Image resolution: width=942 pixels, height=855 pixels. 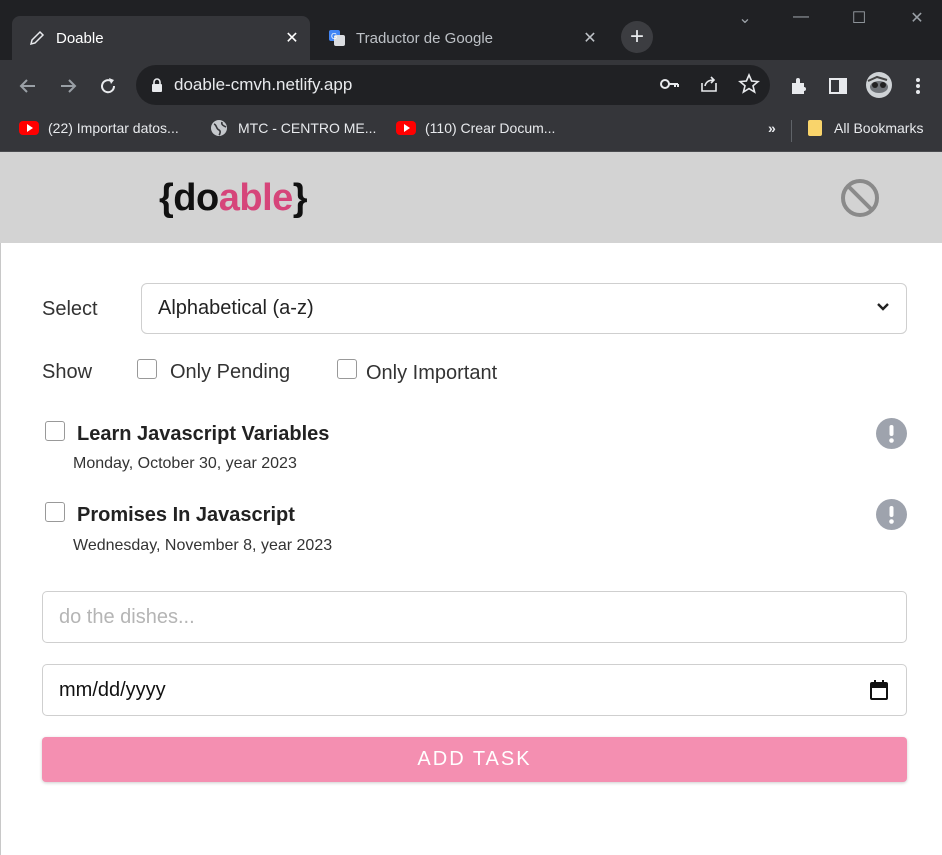 What do you see at coordinates (334, 36) in the screenshot?
I see `svg-text: G` at bounding box center [334, 36].